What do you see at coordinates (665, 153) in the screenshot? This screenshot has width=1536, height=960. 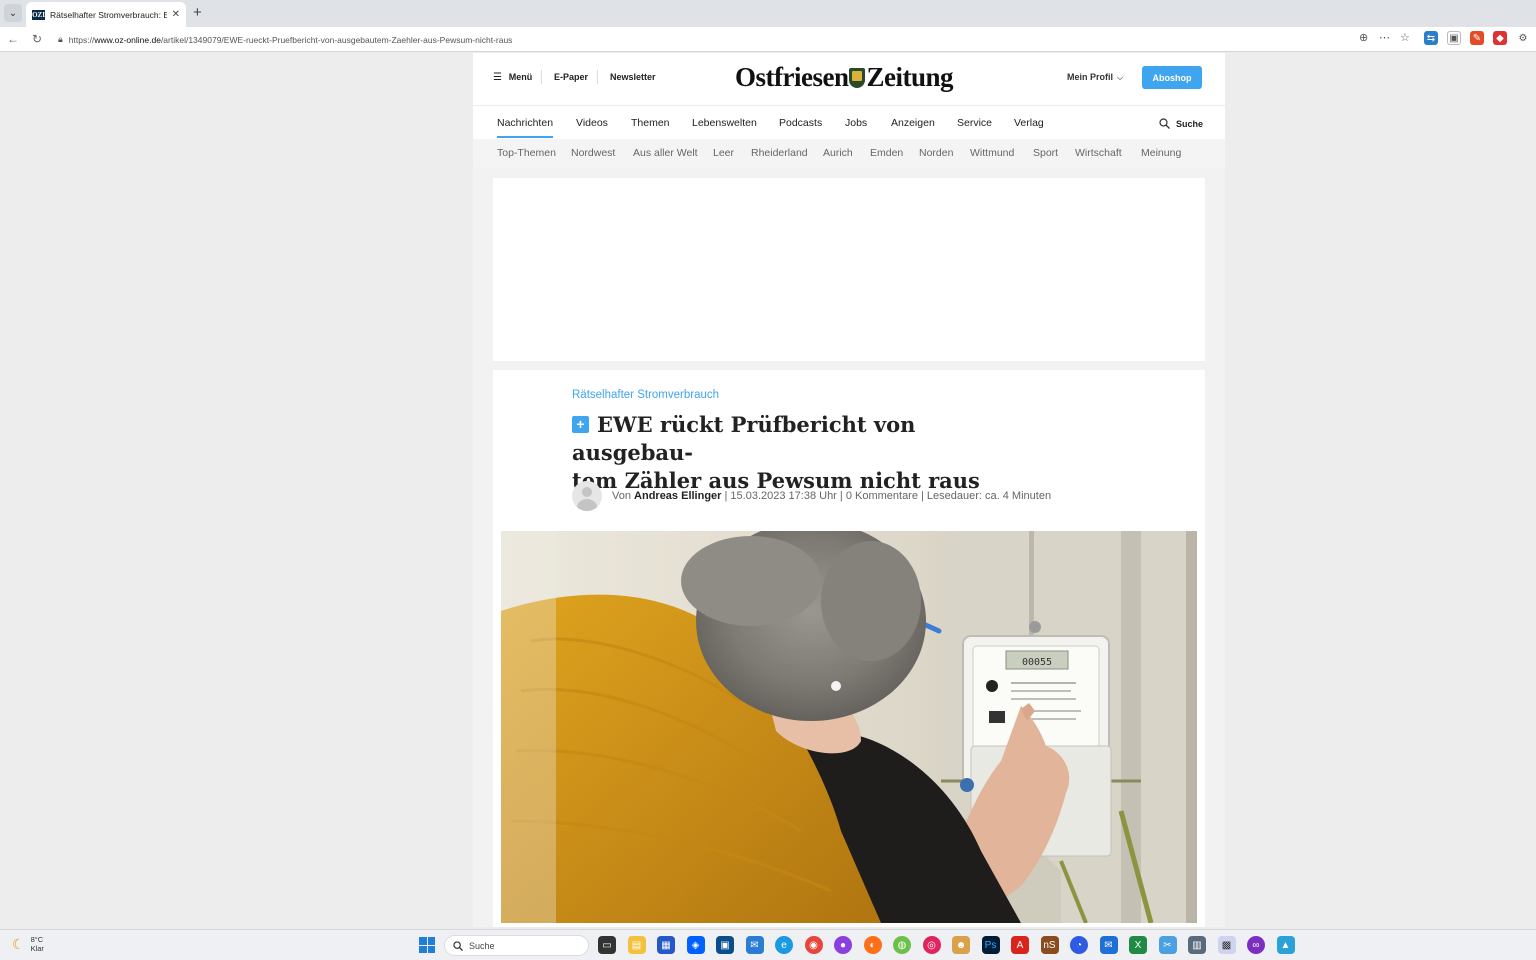 I see `subnav-item-aus-aller-welt: Aus aller Welt` at bounding box center [665, 153].